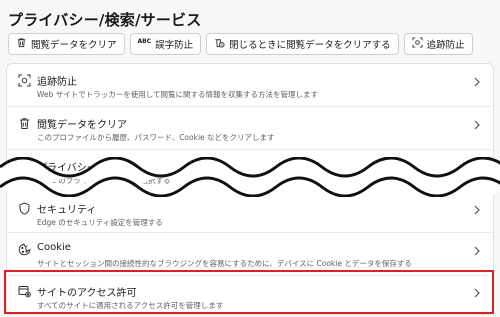  I want to click on abc-spellcheck-icon: ABC, so click(144, 41).